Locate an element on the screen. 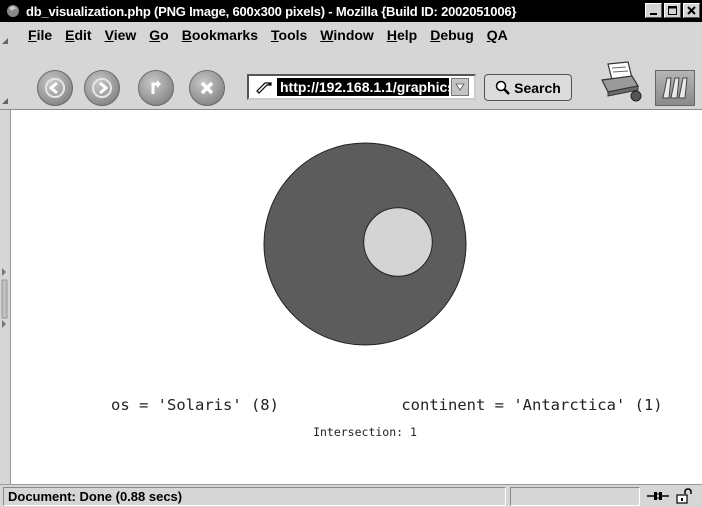  menu-accesskey: G is located at coordinates (155, 35).